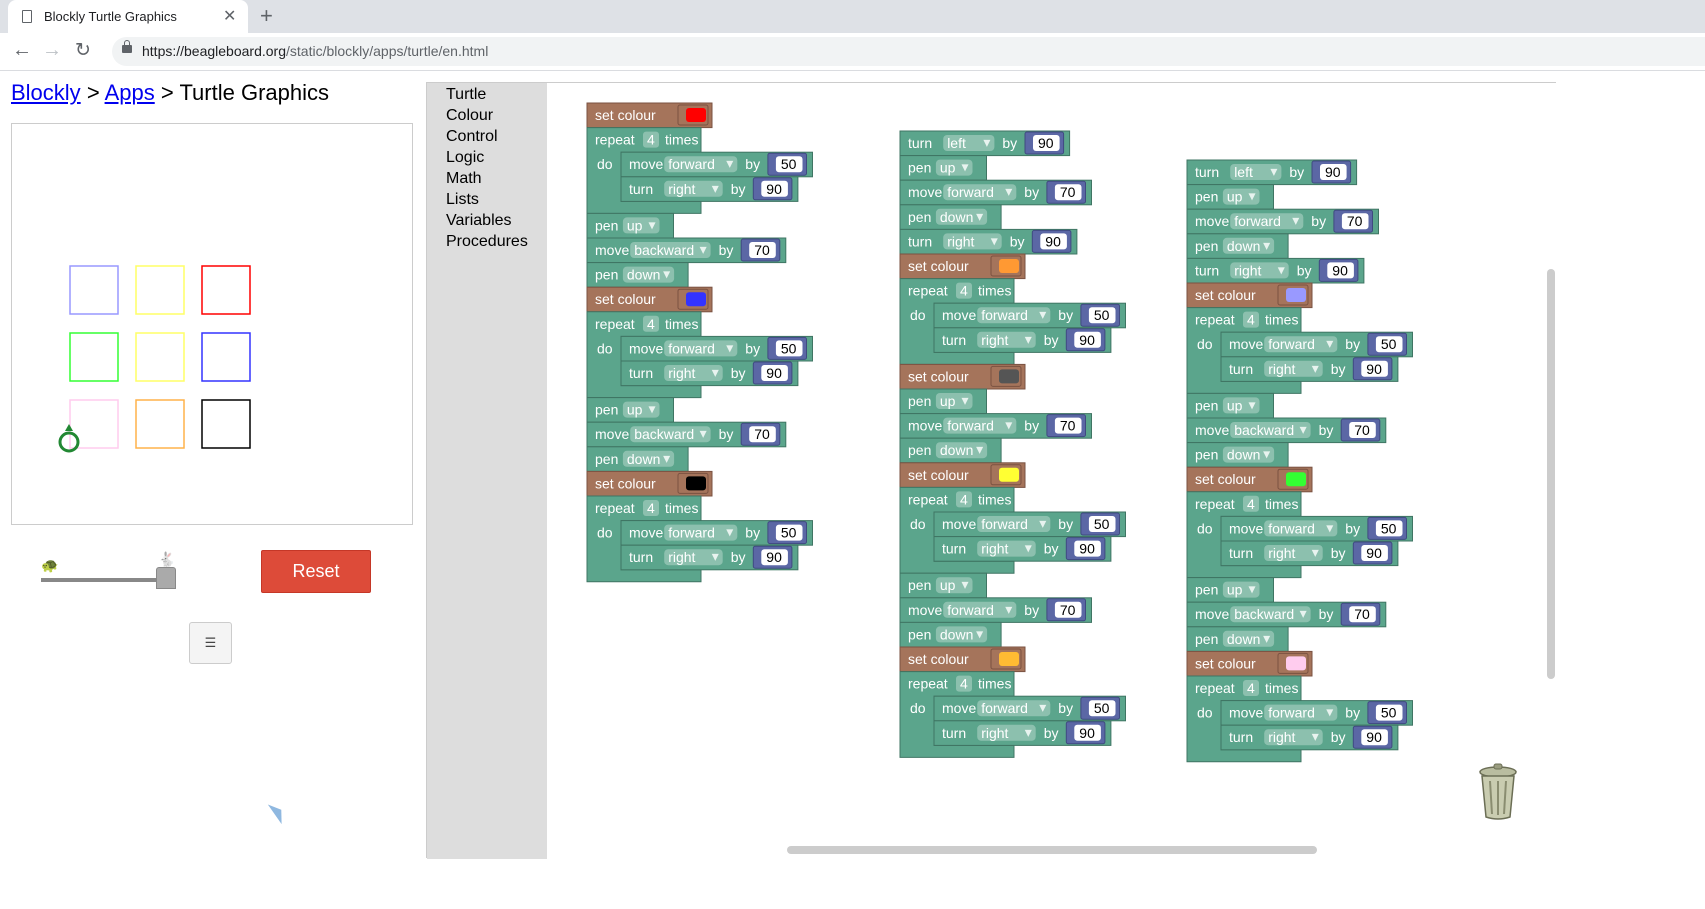  Describe the element at coordinates (479, 221) in the screenshot. I see `toolbox-category-variables: Variables` at that location.